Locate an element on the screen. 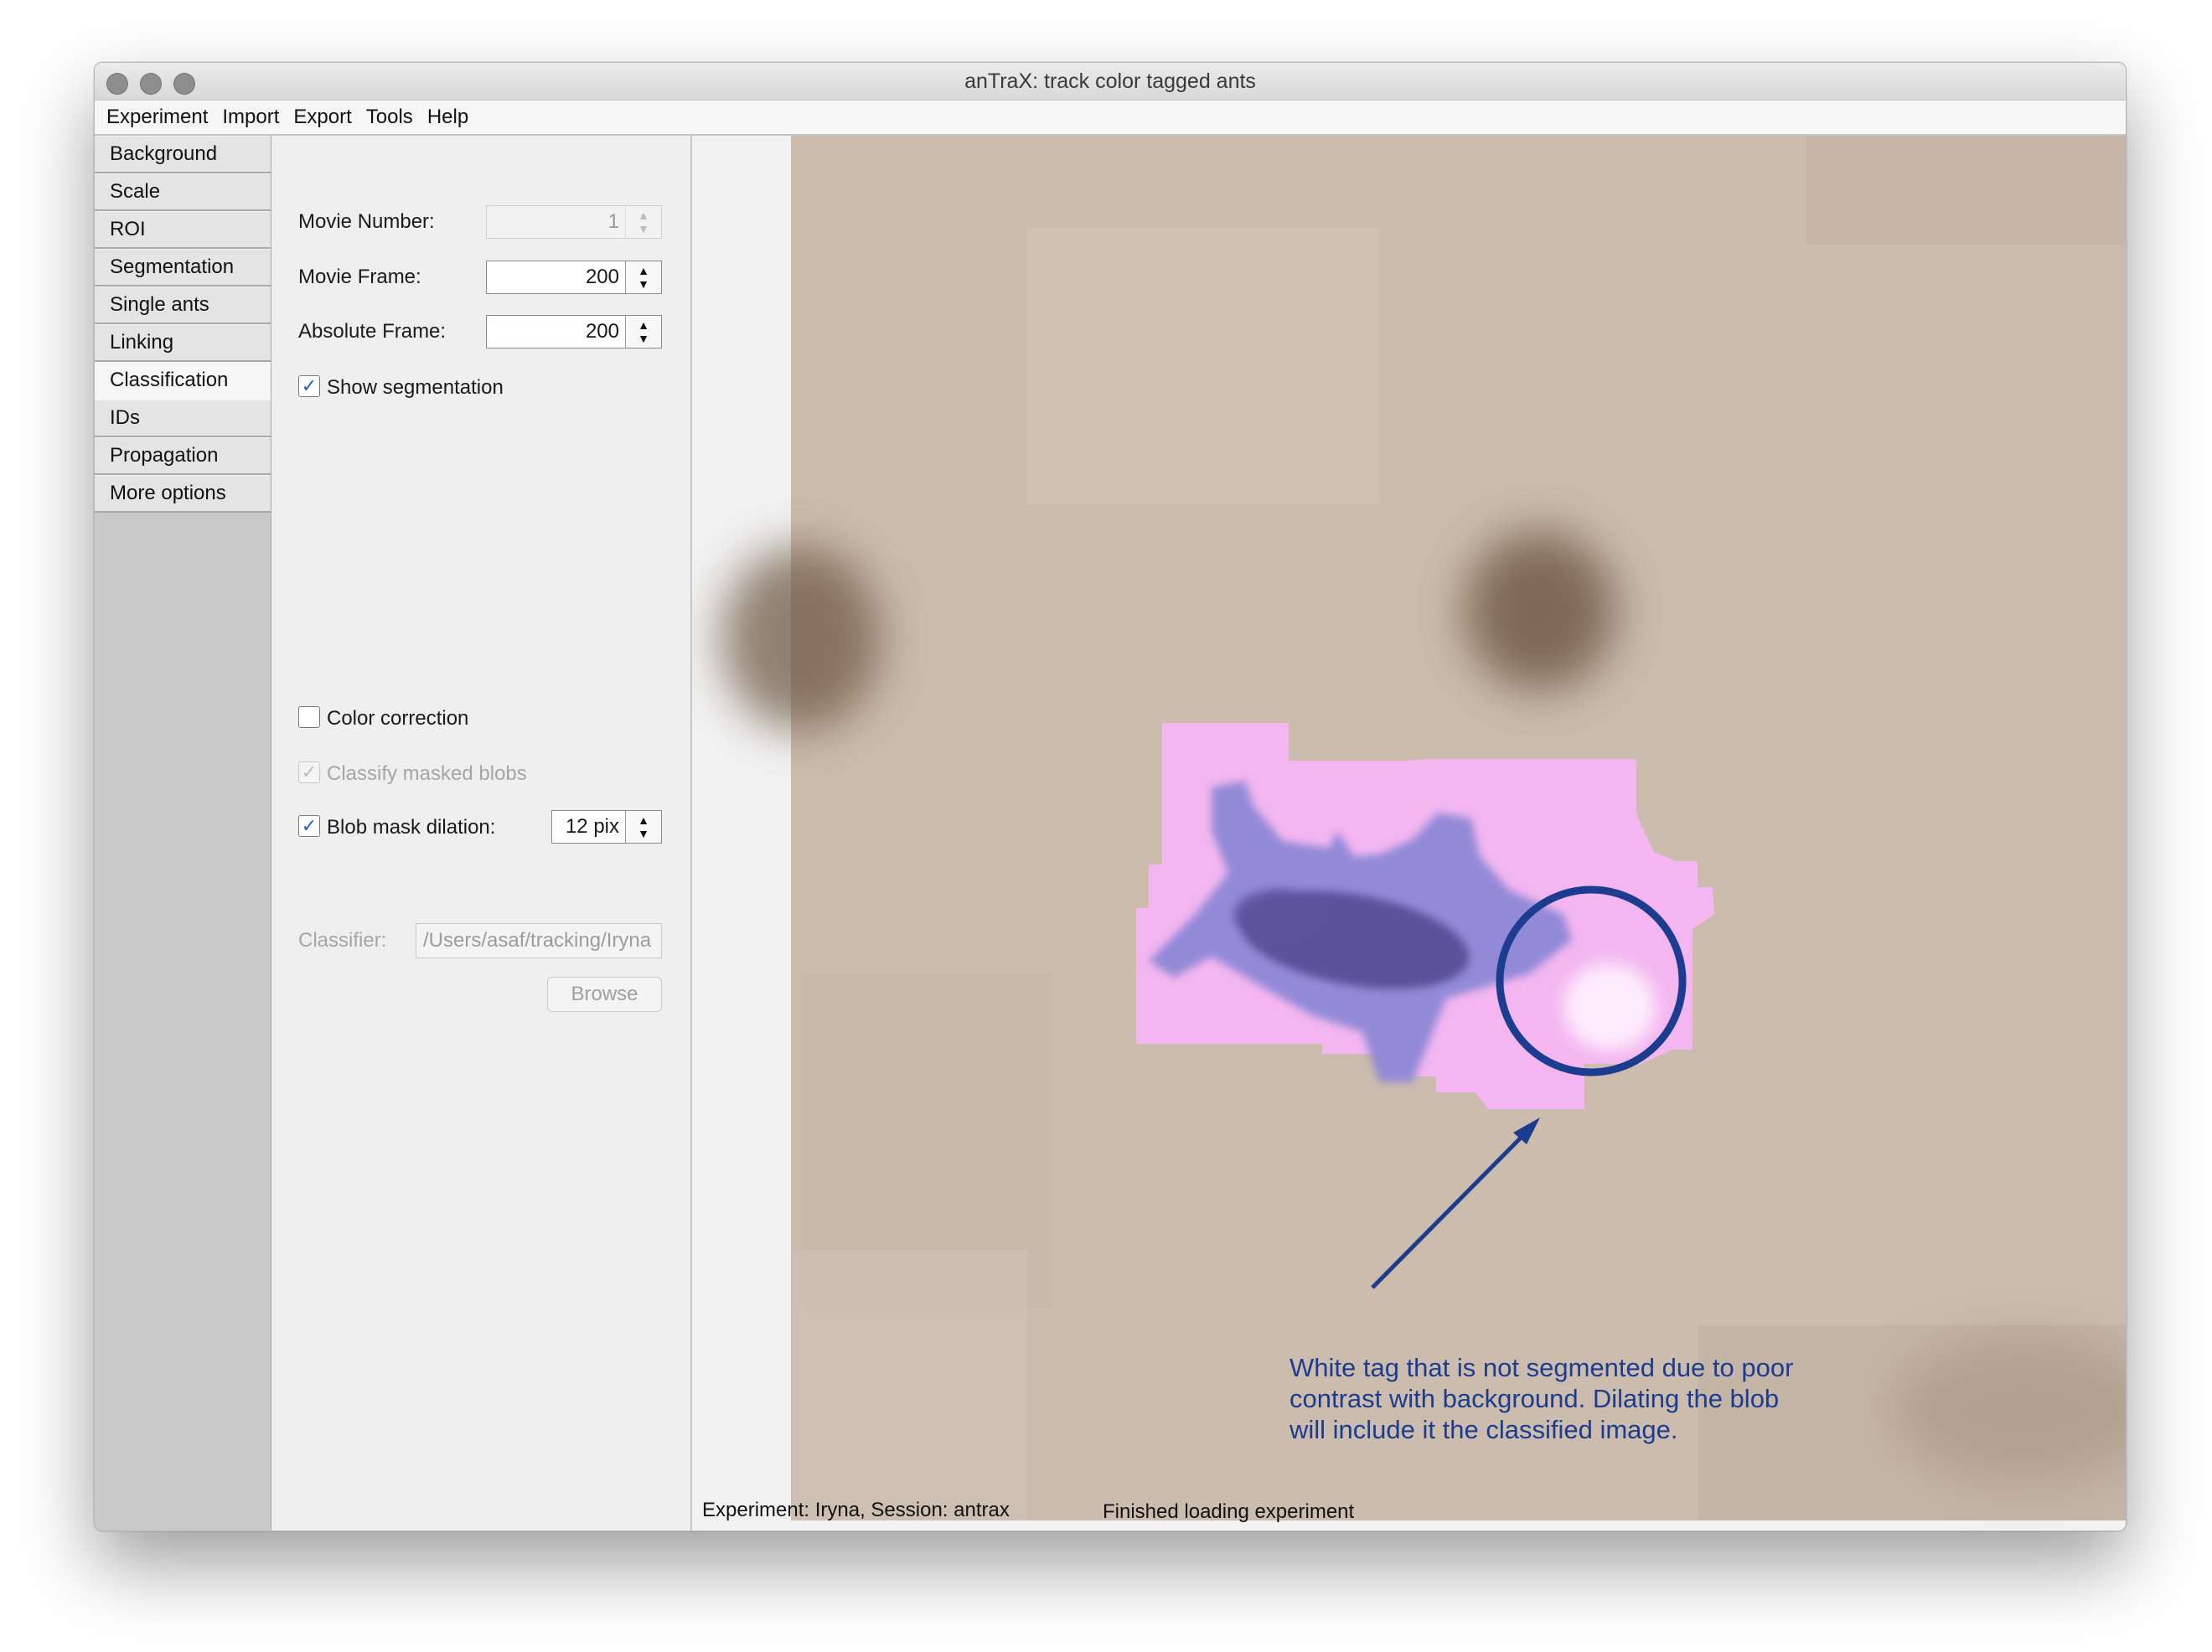  absolute-frame-value: 200 is located at coordinates (602, 331).